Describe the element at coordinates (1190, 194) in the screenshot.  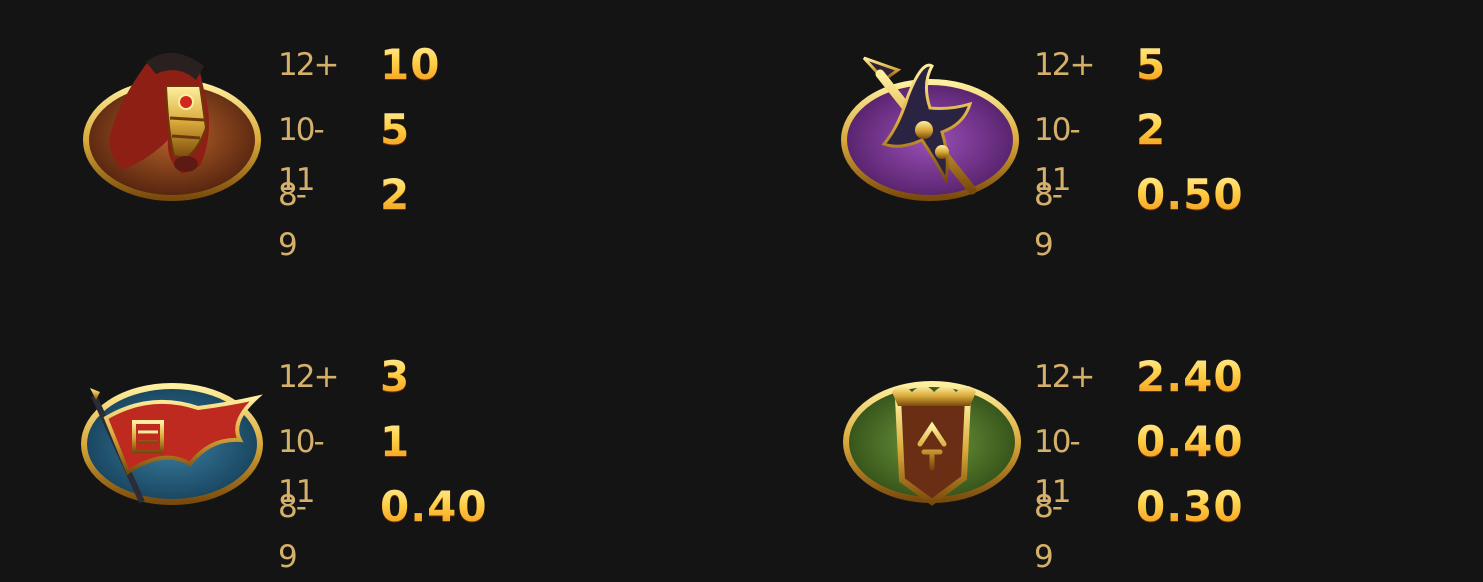
I see `payout-value: 0.50` at that location.